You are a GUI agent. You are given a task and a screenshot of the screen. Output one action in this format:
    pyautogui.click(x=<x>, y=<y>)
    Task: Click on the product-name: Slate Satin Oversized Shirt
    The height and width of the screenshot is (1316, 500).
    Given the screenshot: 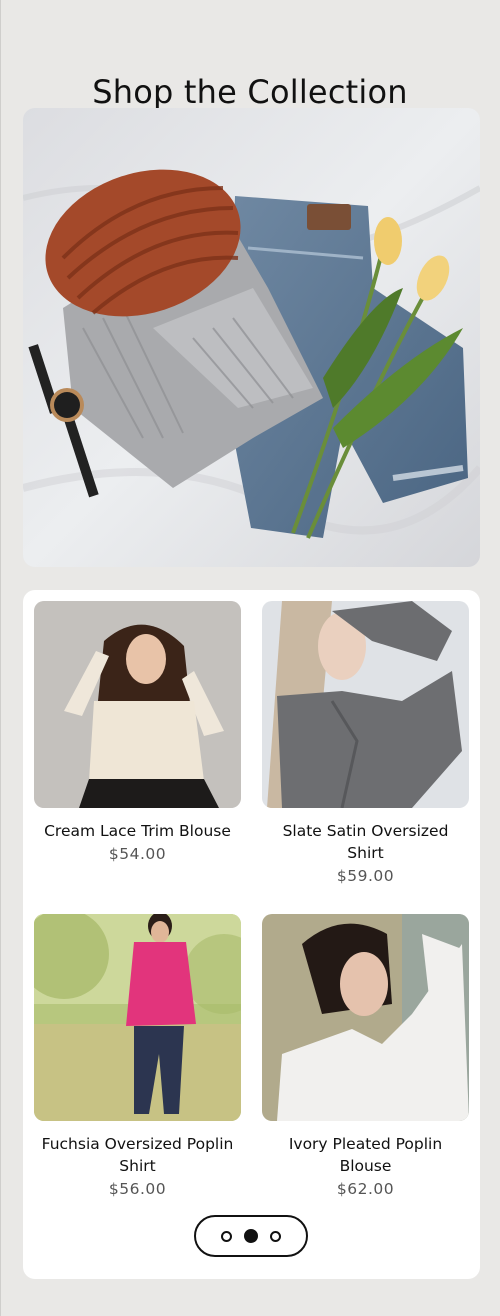 What is the action you would take?
    pyautogui.click(x=365, y=842)
    